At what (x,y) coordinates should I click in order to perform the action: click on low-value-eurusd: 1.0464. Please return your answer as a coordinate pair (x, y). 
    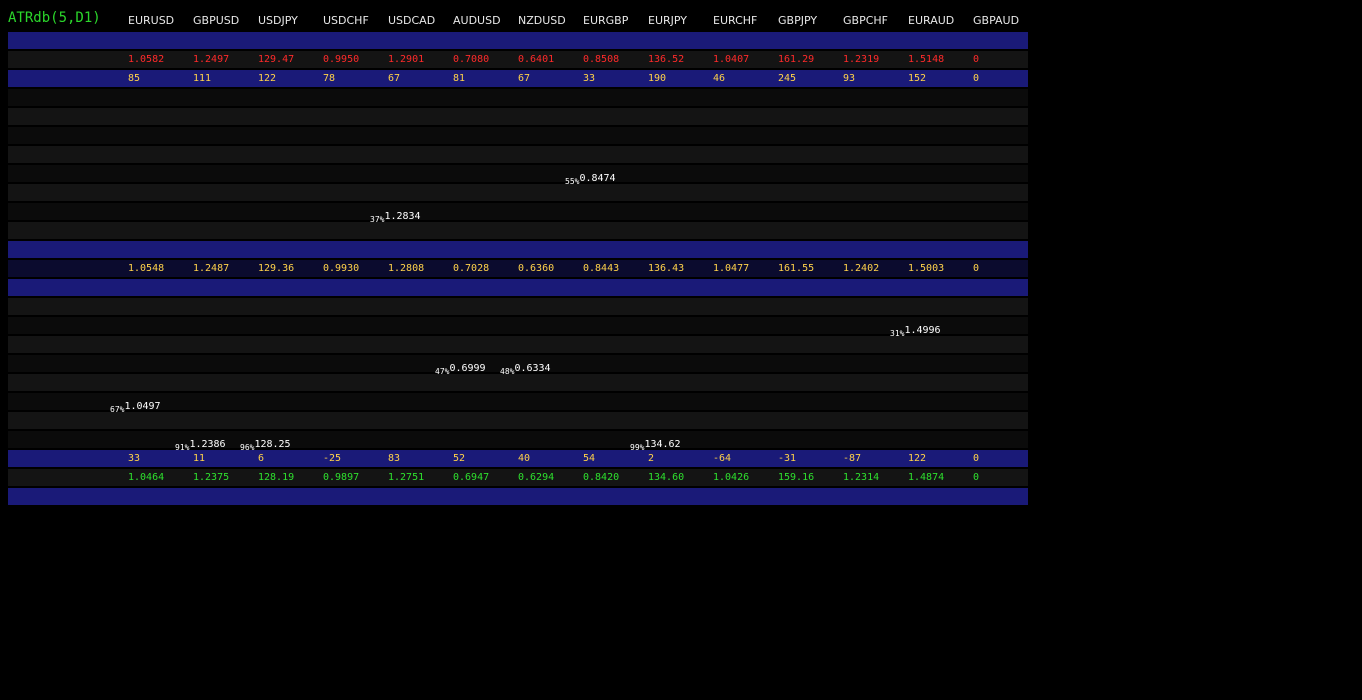
    Looking at the image, I should click on (146, 477).